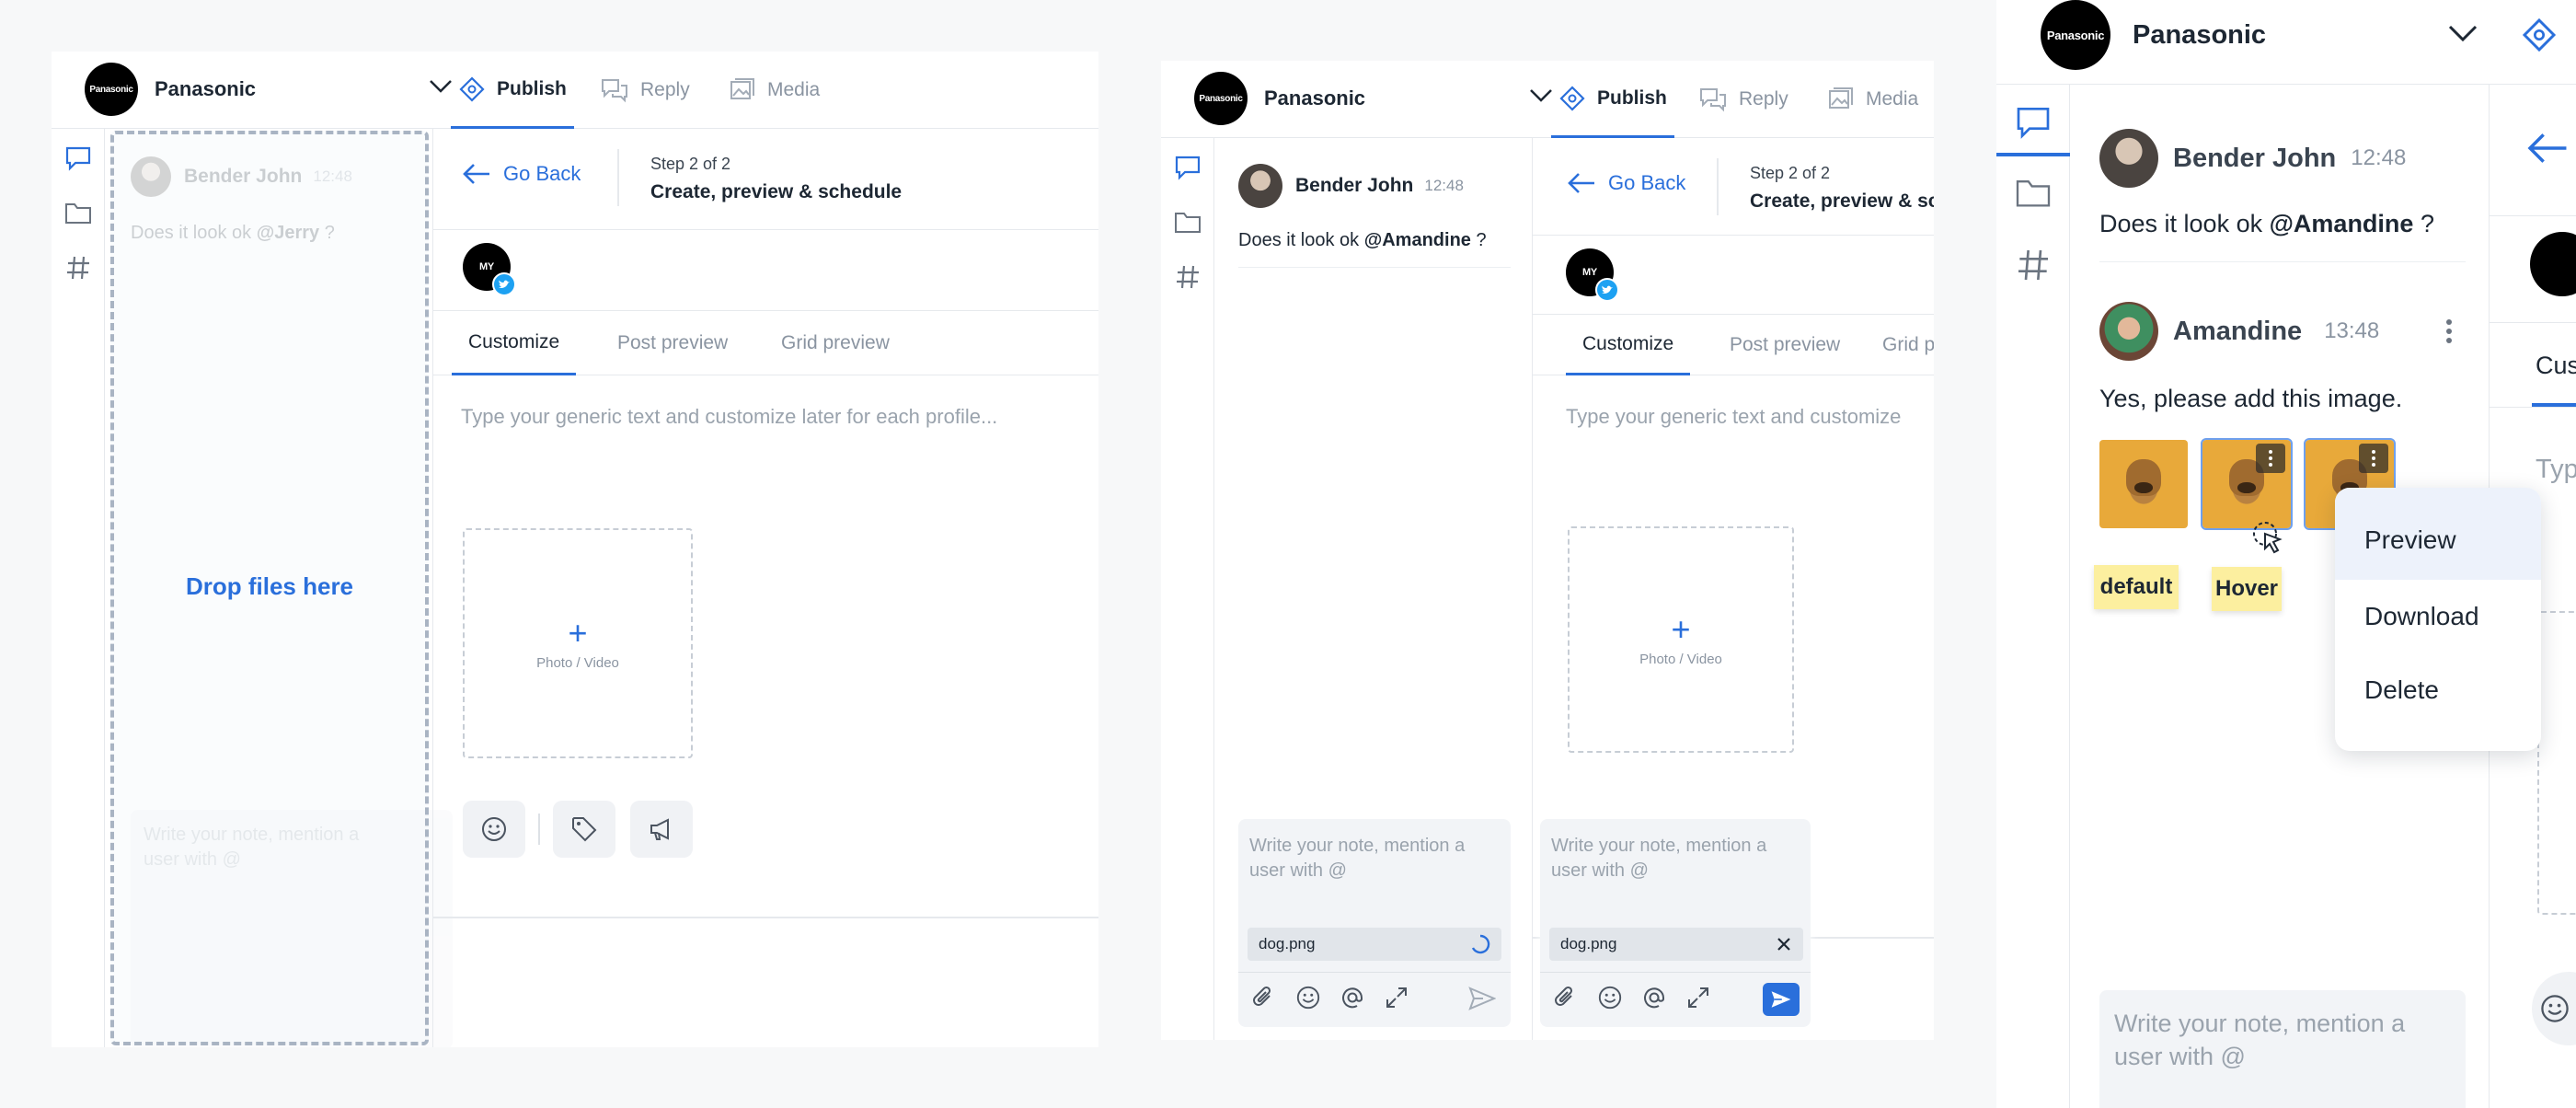 The width and height of the screenshot is (2576, 1108). What do you see at coordinates (2239, 331) in the screenshot?
I see `message-header: Amandine 13:48` at bounding box center [2239, 331].